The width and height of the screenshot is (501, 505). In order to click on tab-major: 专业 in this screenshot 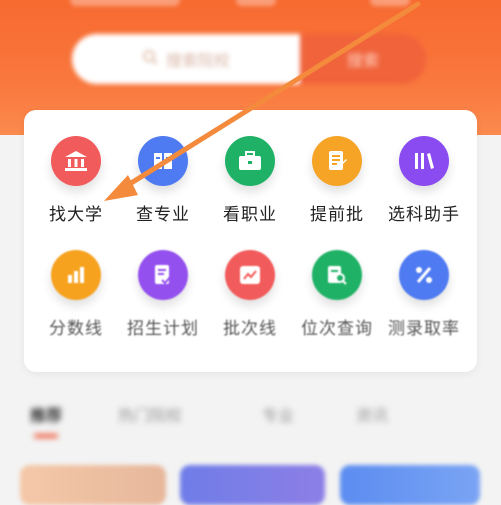, I will do `click(278, 414)`.